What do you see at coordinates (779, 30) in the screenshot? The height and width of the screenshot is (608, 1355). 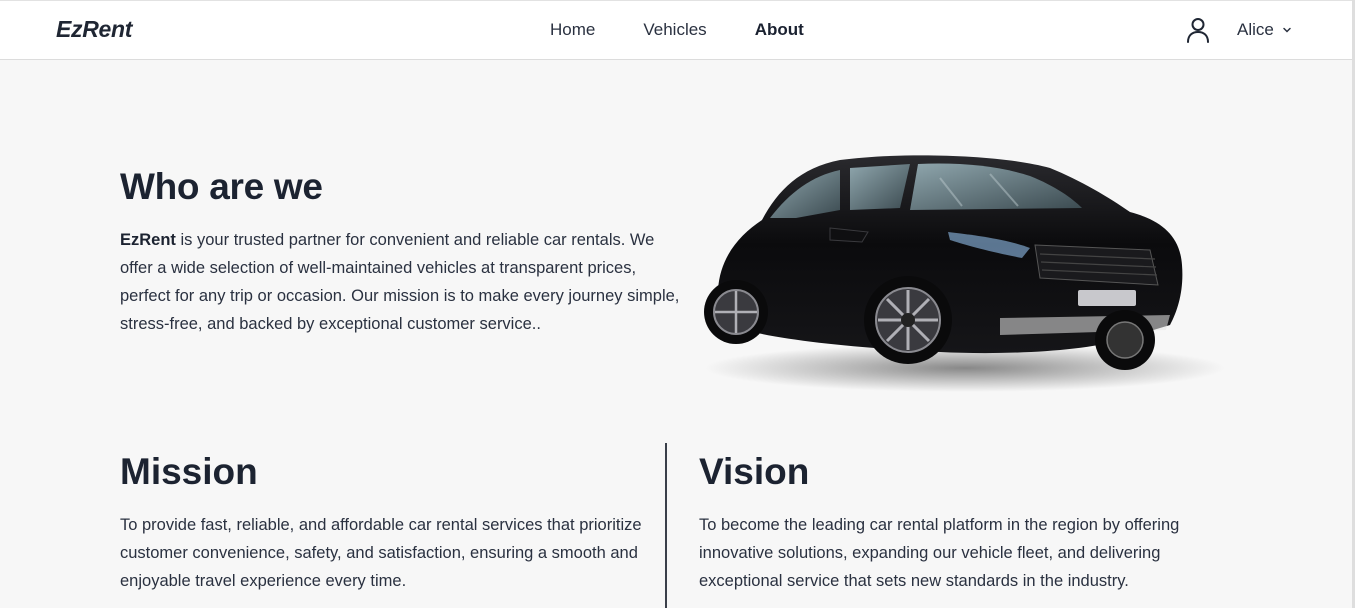 I see `nav-about: About` at bounding box center [779, 30].